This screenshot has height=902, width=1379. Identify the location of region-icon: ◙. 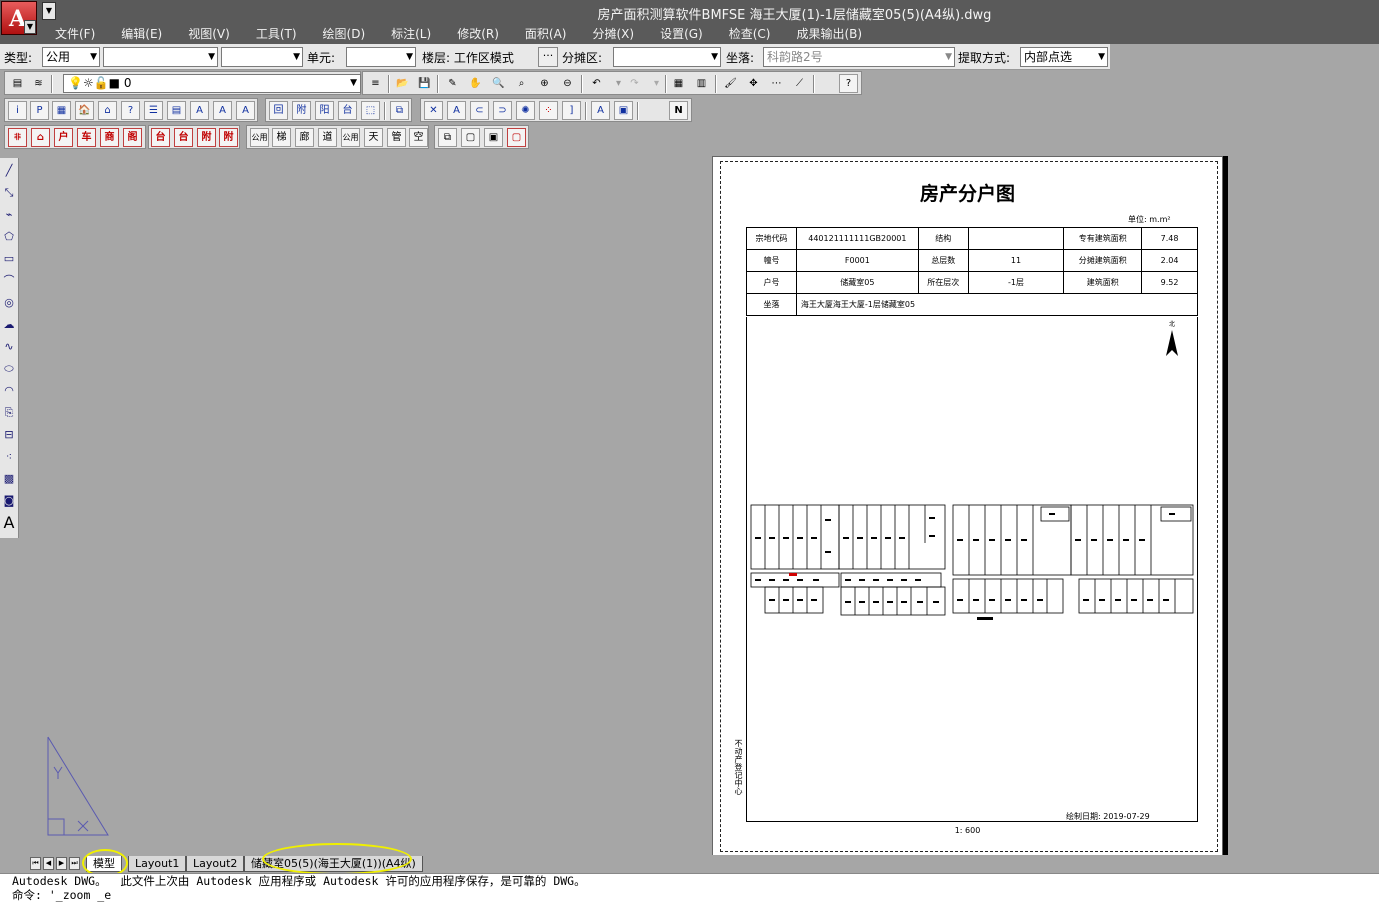
(9, 501).